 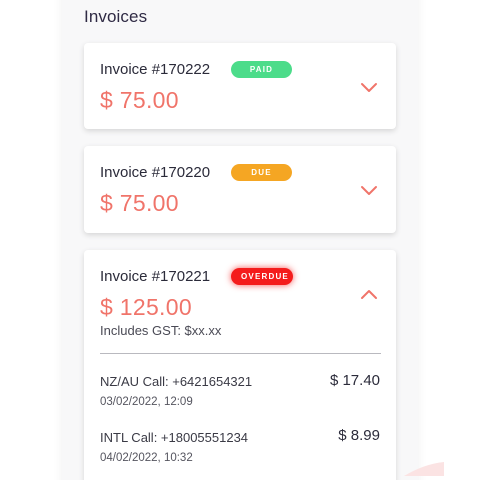 I want to click on status-badge-paid: PAID, so click(x=261, y=69).